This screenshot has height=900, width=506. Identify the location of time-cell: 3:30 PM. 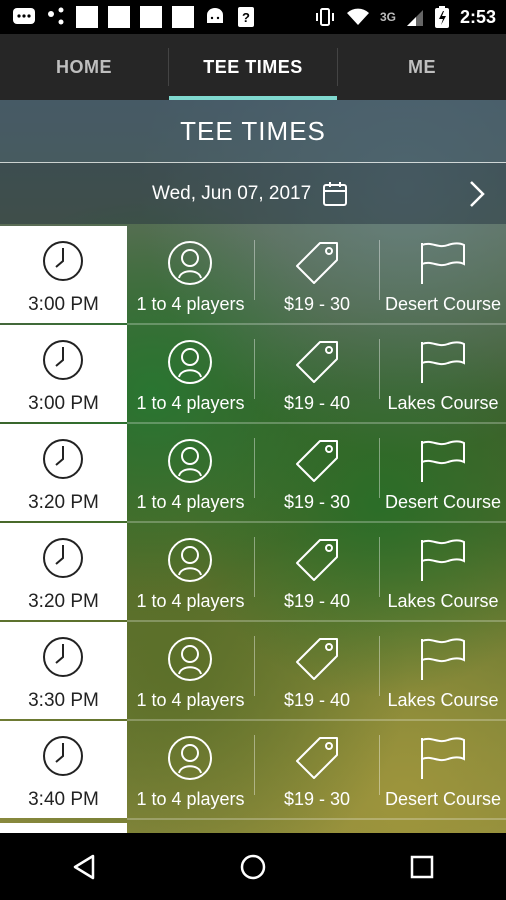
(63, 670).